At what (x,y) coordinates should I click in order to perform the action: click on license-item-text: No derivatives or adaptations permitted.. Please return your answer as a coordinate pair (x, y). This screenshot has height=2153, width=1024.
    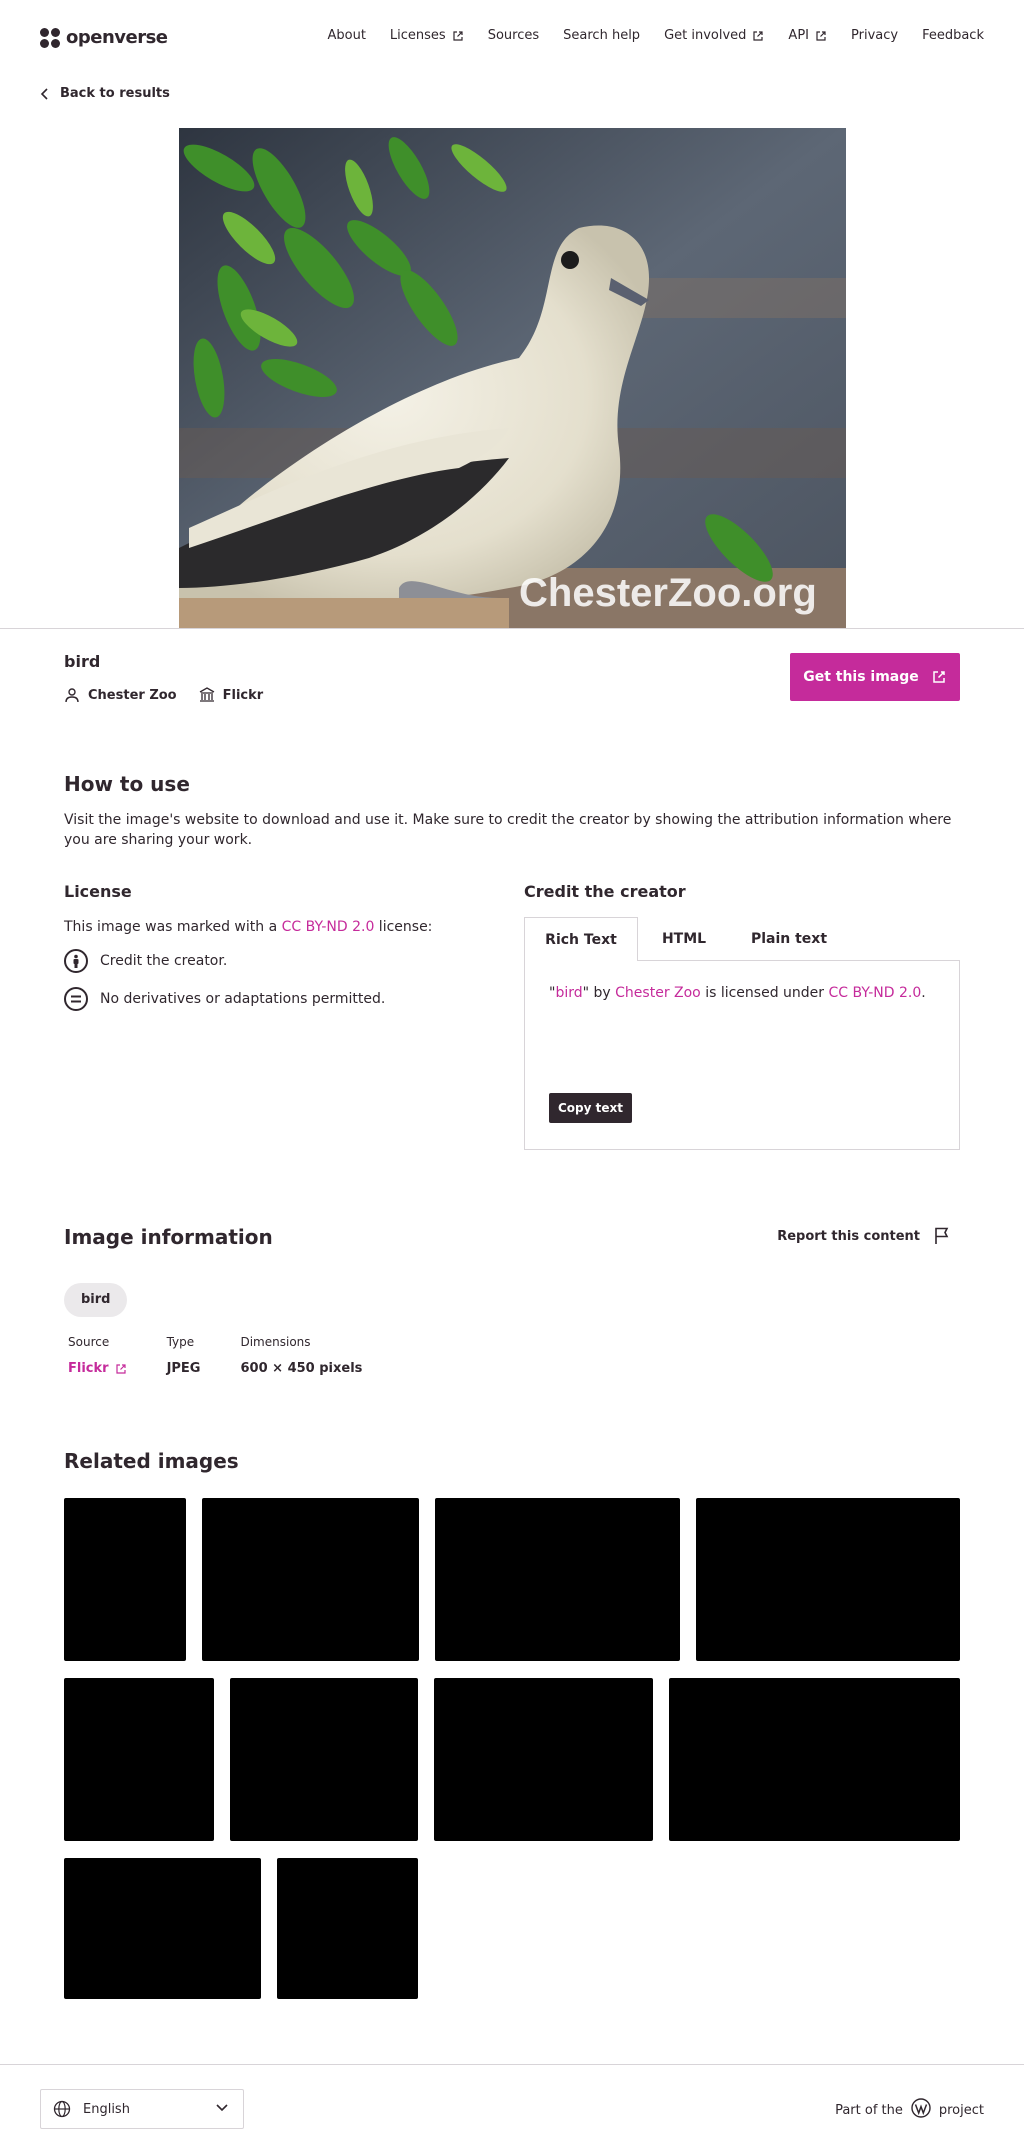
    Looking at the image, I should click on (243, 999).